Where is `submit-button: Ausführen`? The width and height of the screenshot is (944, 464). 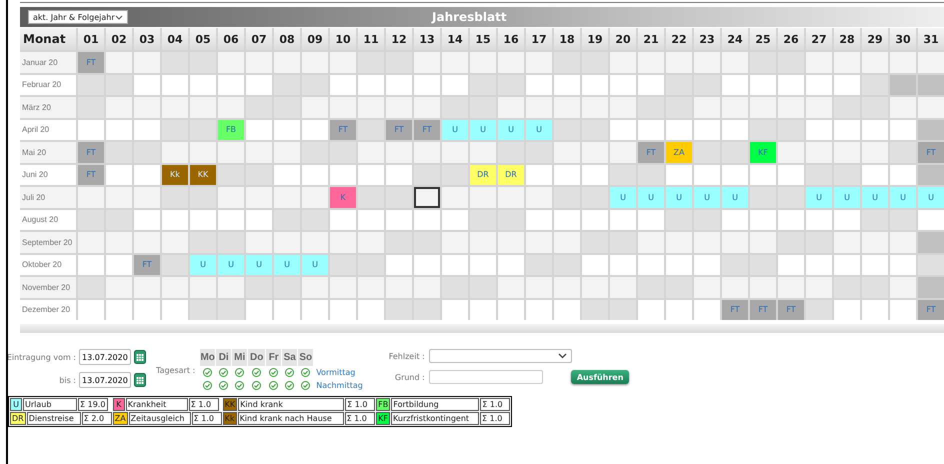
submit-button: Ausführen is located at coordinates (600, 377).